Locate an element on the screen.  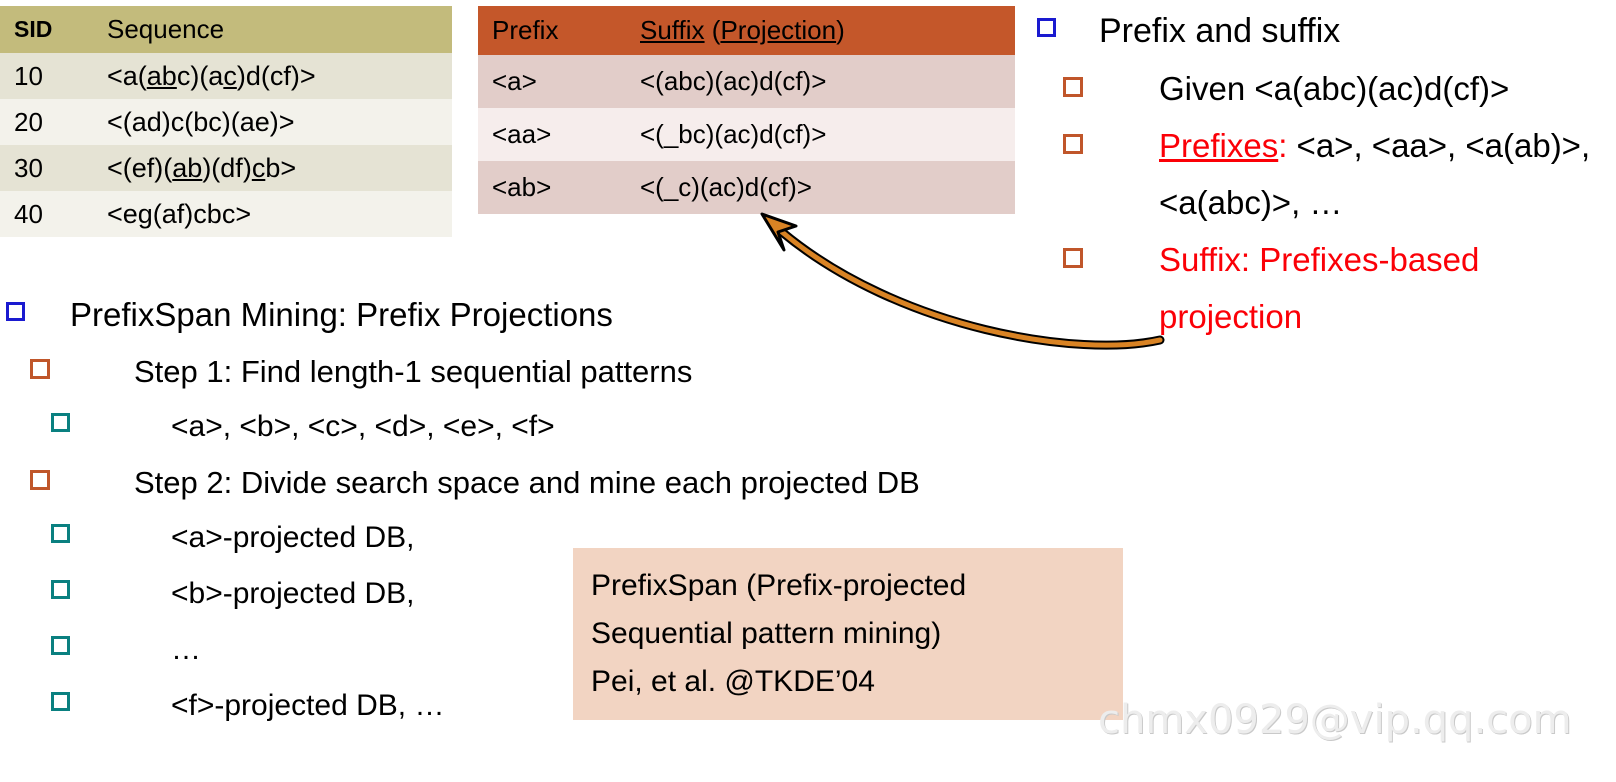
outline-item-level1: PrefixSpan Mining: Prefix Projections is located at coordinates (500, 315).